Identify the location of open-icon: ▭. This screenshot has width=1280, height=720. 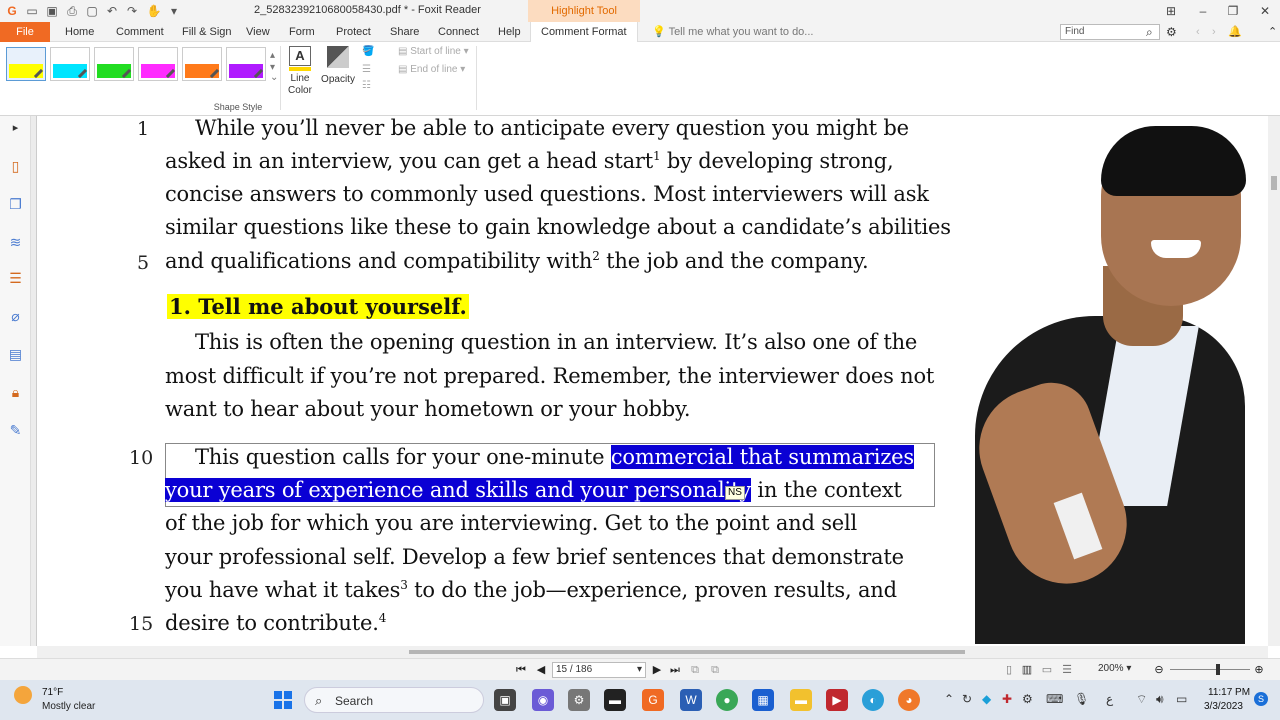
(32, 11).